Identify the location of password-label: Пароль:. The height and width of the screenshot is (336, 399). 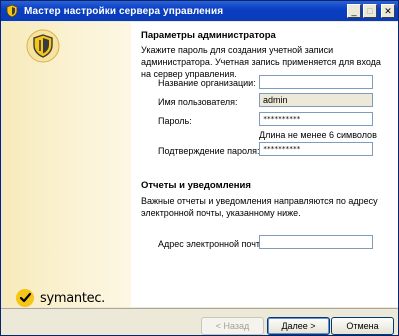
(175, 121).